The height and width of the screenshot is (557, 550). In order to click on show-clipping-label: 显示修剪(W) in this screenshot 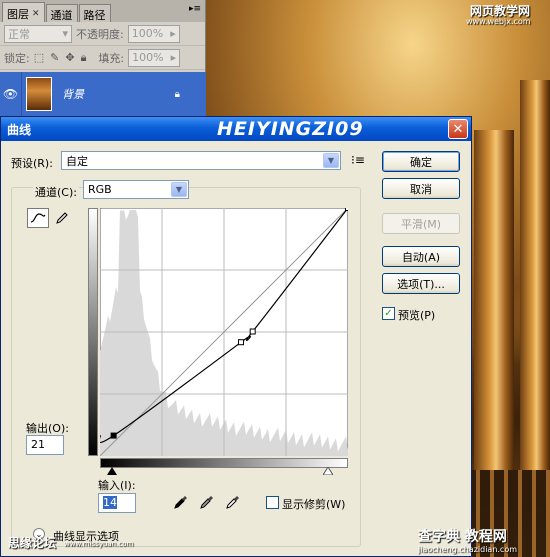, I will do `click(314, 504)`.